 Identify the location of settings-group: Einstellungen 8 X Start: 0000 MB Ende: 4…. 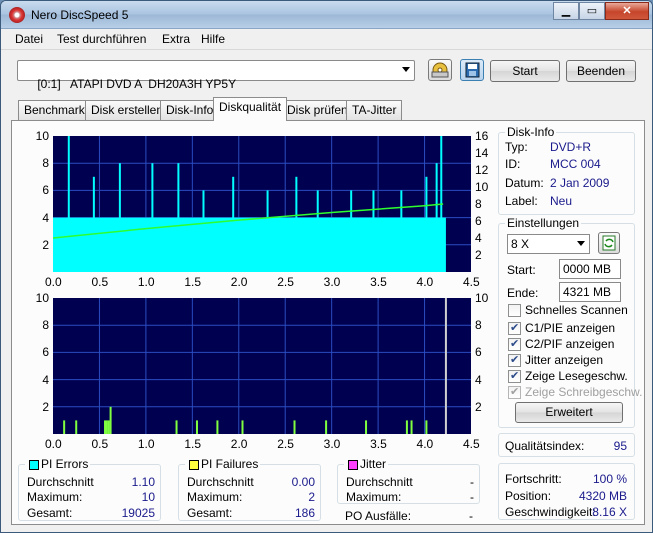
(570, 322).